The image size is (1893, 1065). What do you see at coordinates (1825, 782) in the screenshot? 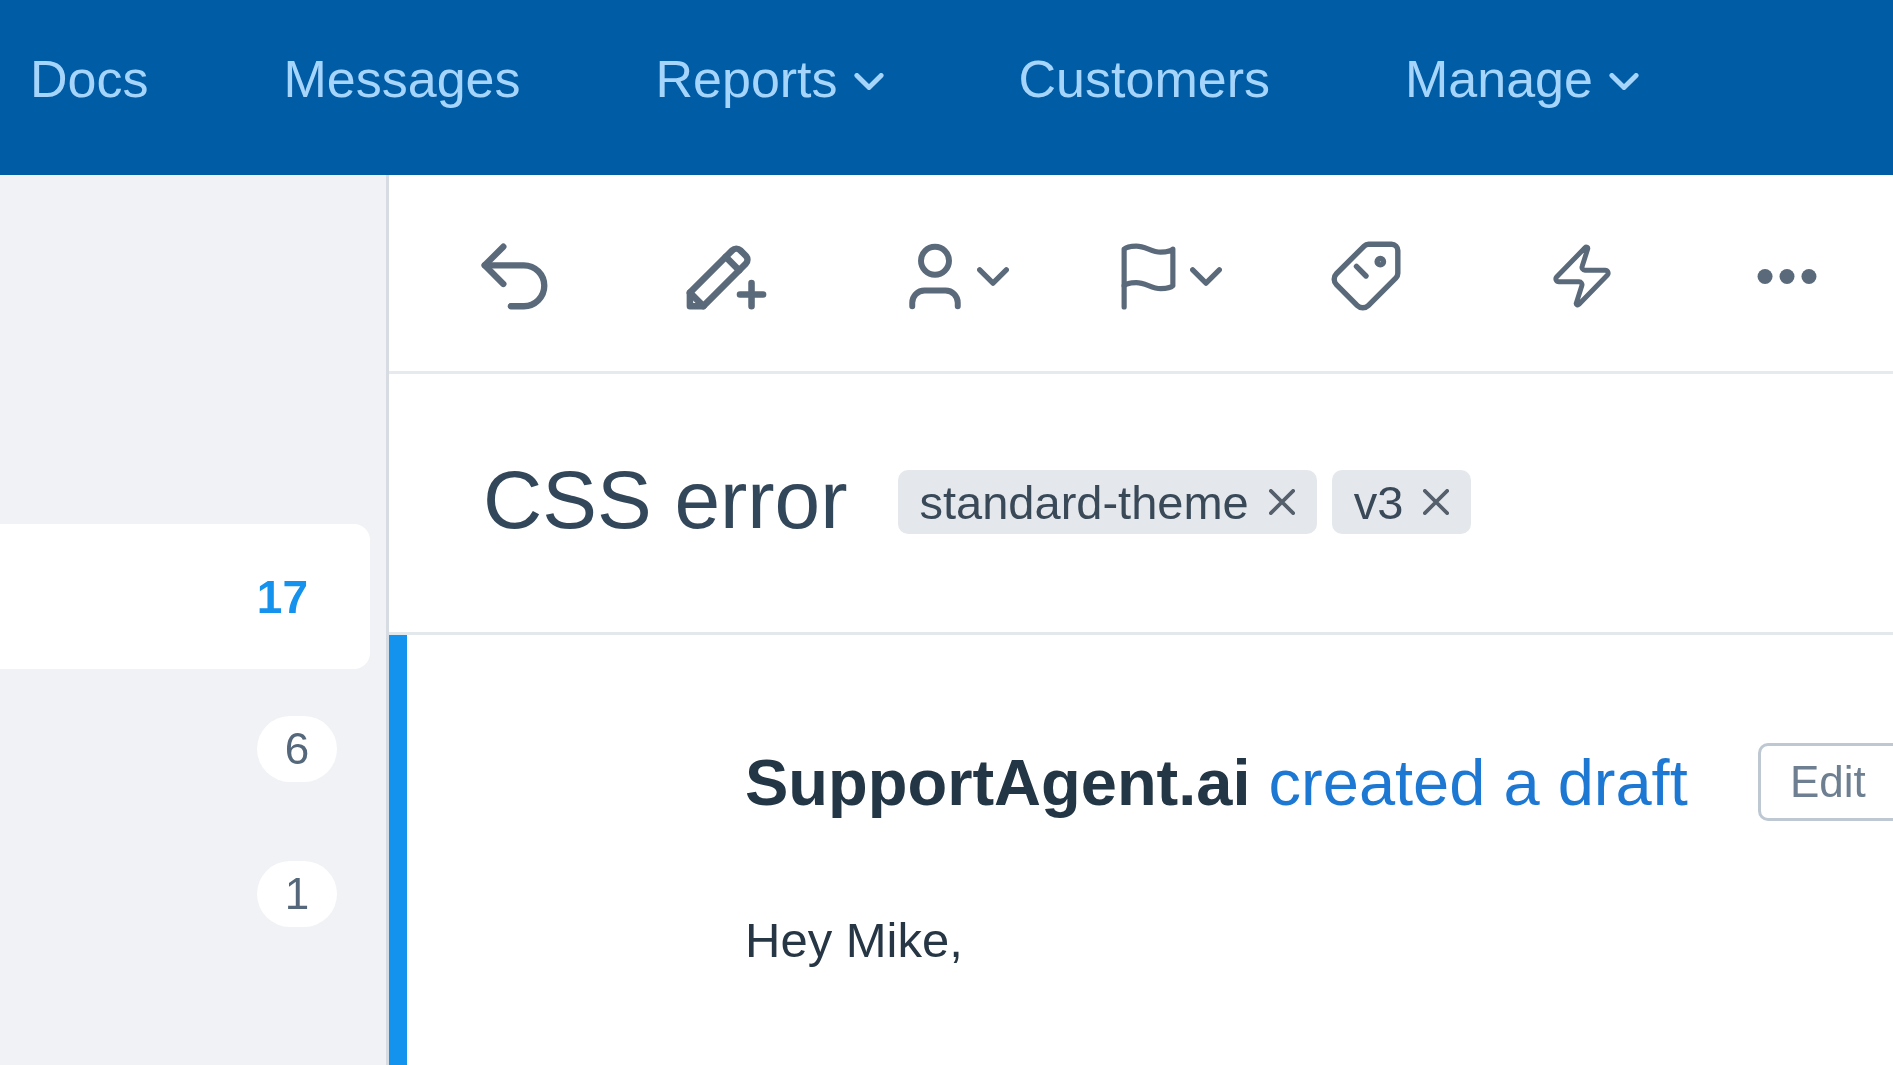
I see `edit-button: Edit` at bounding box center [1825, 782].